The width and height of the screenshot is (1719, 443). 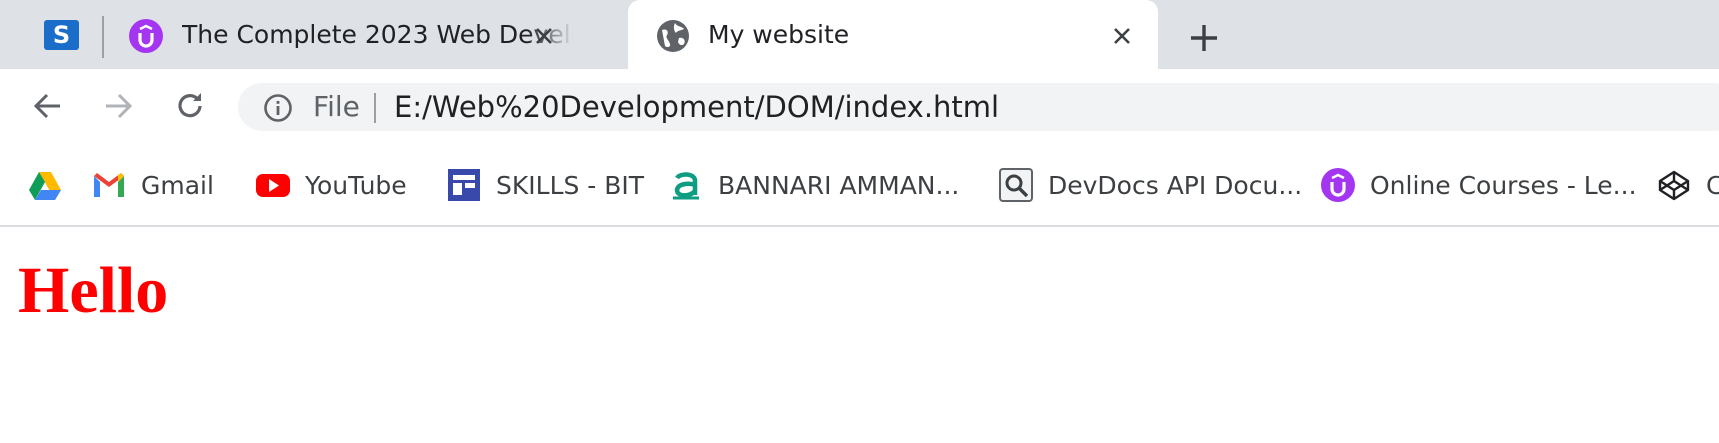 What do you see at coordinates (464, 185) in the screenshot?
I see `skills-icon` at bounding box center [464, 185].